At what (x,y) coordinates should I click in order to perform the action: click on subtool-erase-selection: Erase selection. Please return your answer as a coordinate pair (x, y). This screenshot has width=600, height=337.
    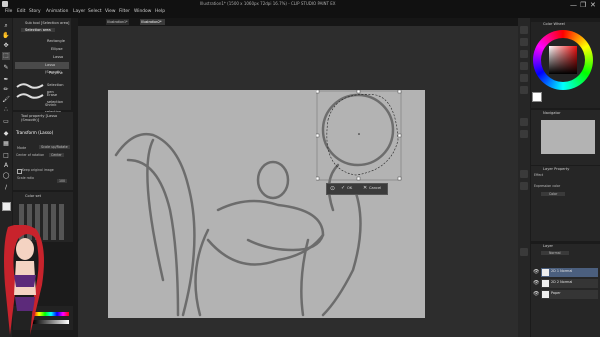
    Looking at the image, I should click on (42, 98).